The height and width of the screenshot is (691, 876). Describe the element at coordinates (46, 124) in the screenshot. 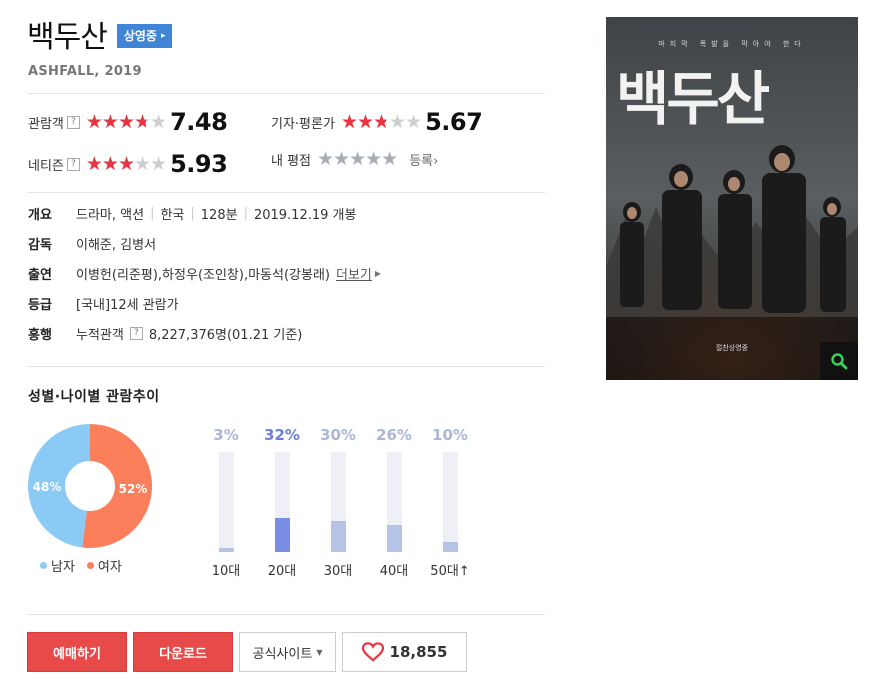

I see `audience-rating-label: 관람객` at that location.